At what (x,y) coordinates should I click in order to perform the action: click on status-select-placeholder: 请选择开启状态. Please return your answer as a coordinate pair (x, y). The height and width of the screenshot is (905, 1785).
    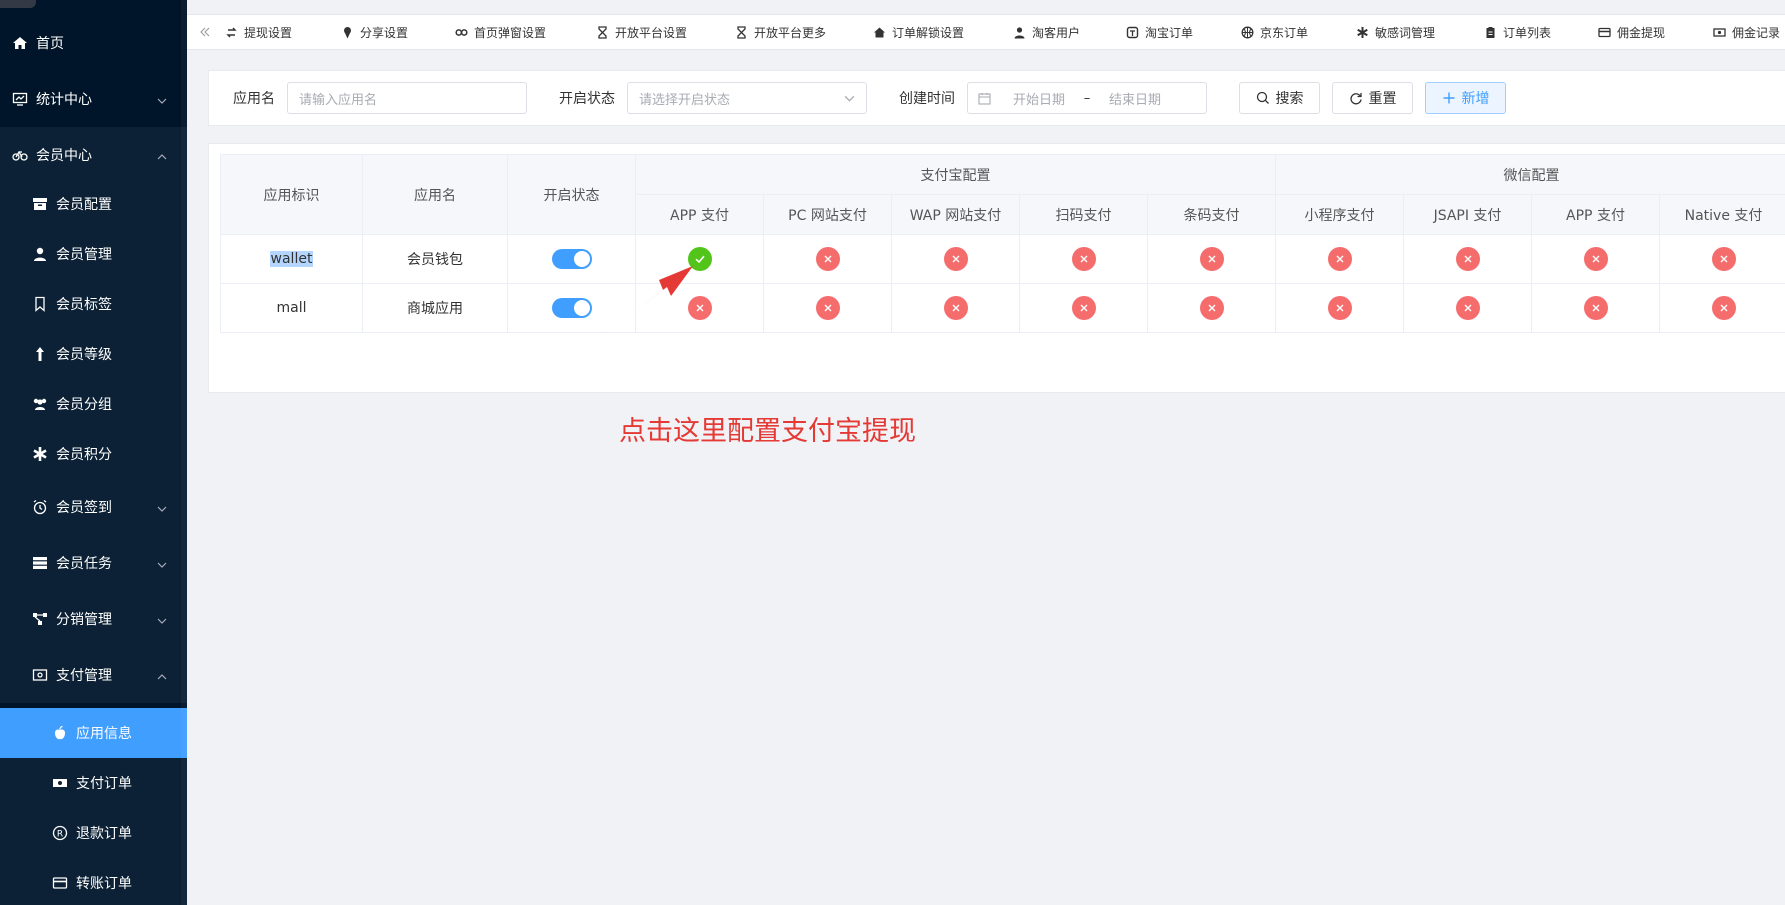
    Looking at the image, I should click on (685, 100).